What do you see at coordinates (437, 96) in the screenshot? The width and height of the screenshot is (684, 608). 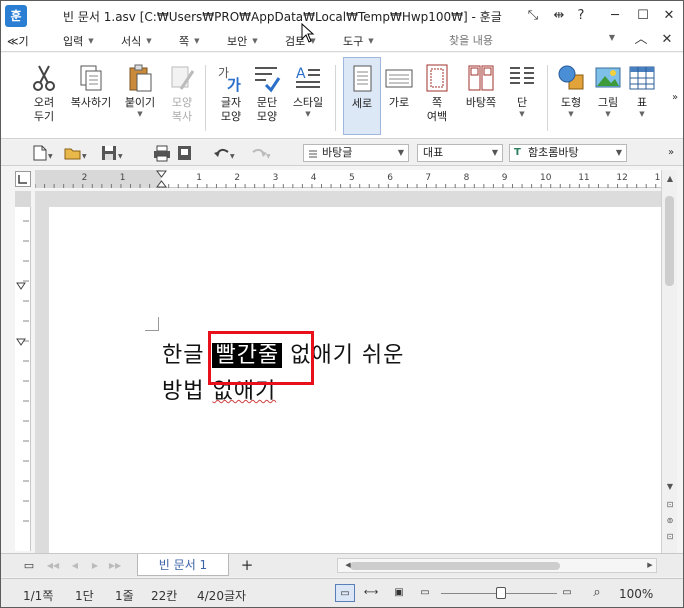 I see `page-margin-button: 쪽 여백` at bounding box center [437, 96].